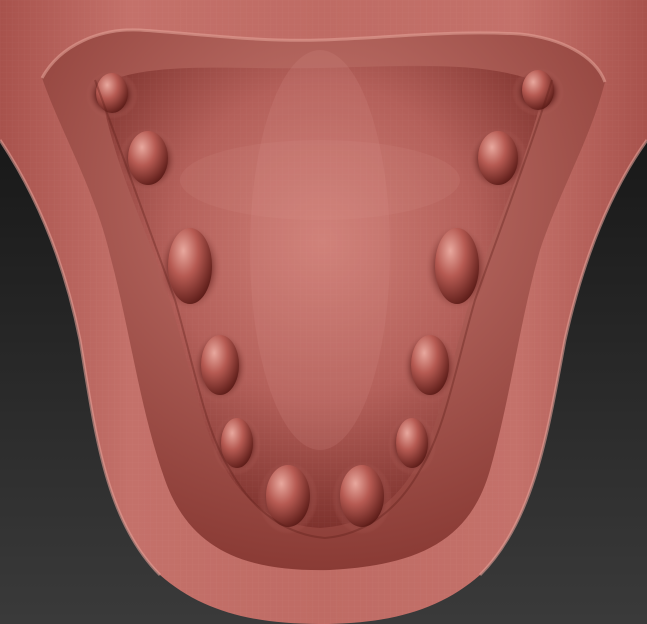 Image resolution: width=647 pixels, height=624 pixels. What do you see at coordinates (220, 365) in the screenshot?
I see `bump-l4` at bounding box center [220, 365].